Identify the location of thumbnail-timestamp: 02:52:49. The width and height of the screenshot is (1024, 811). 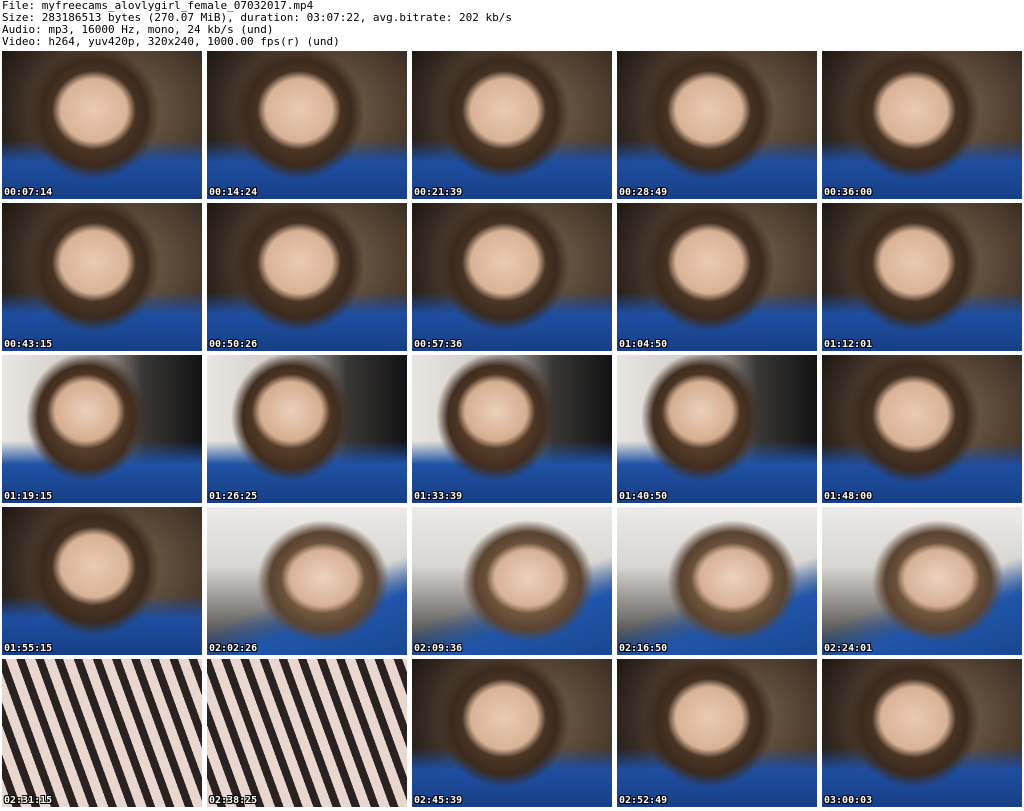
(643, 800).